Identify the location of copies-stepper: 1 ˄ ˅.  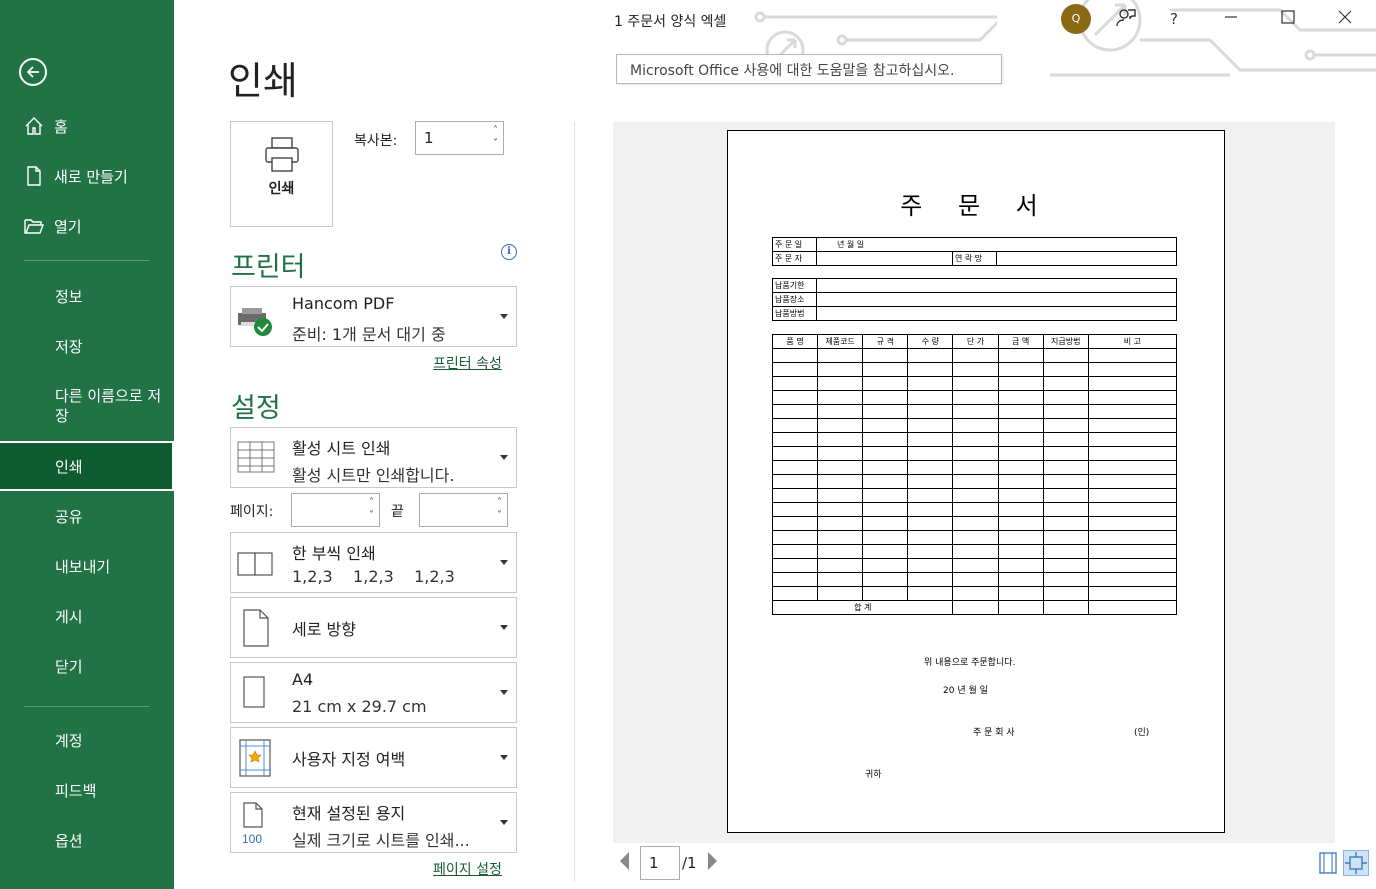
(459, 138).